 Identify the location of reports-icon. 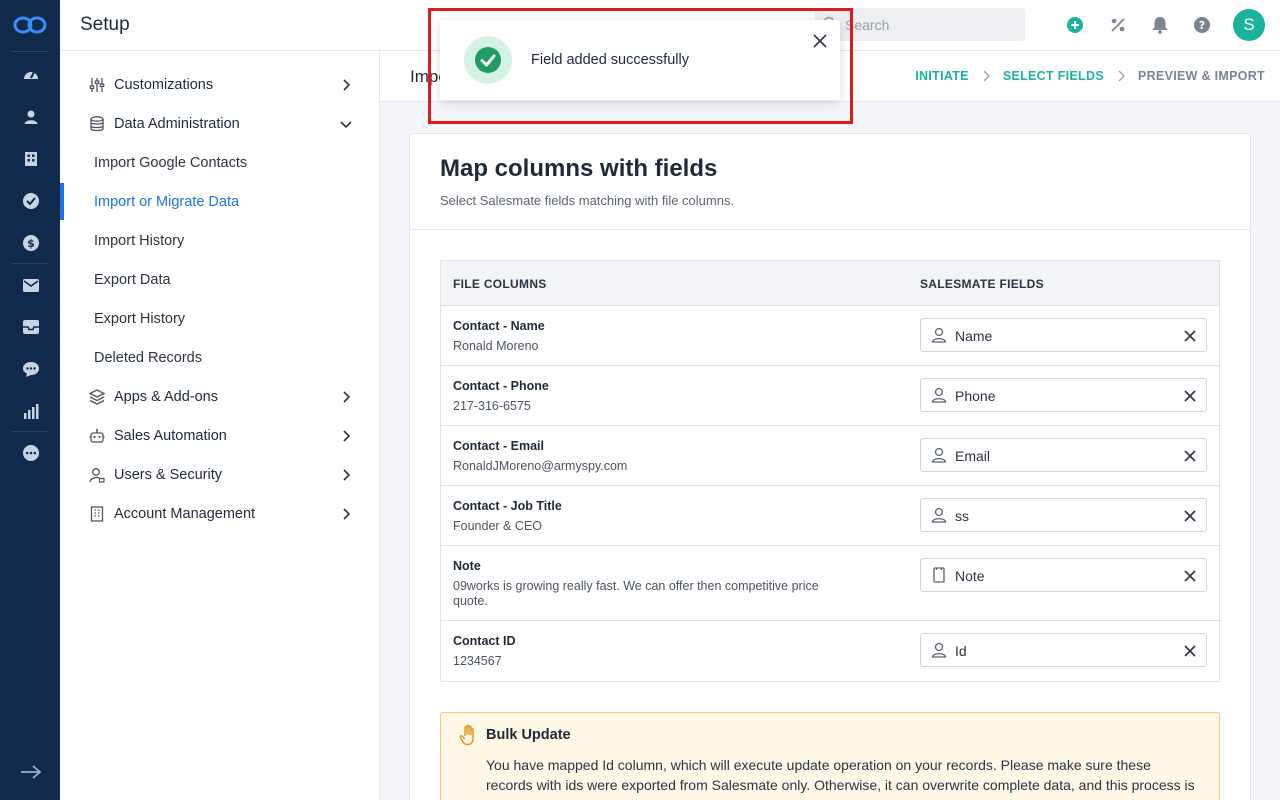
(31, 411).